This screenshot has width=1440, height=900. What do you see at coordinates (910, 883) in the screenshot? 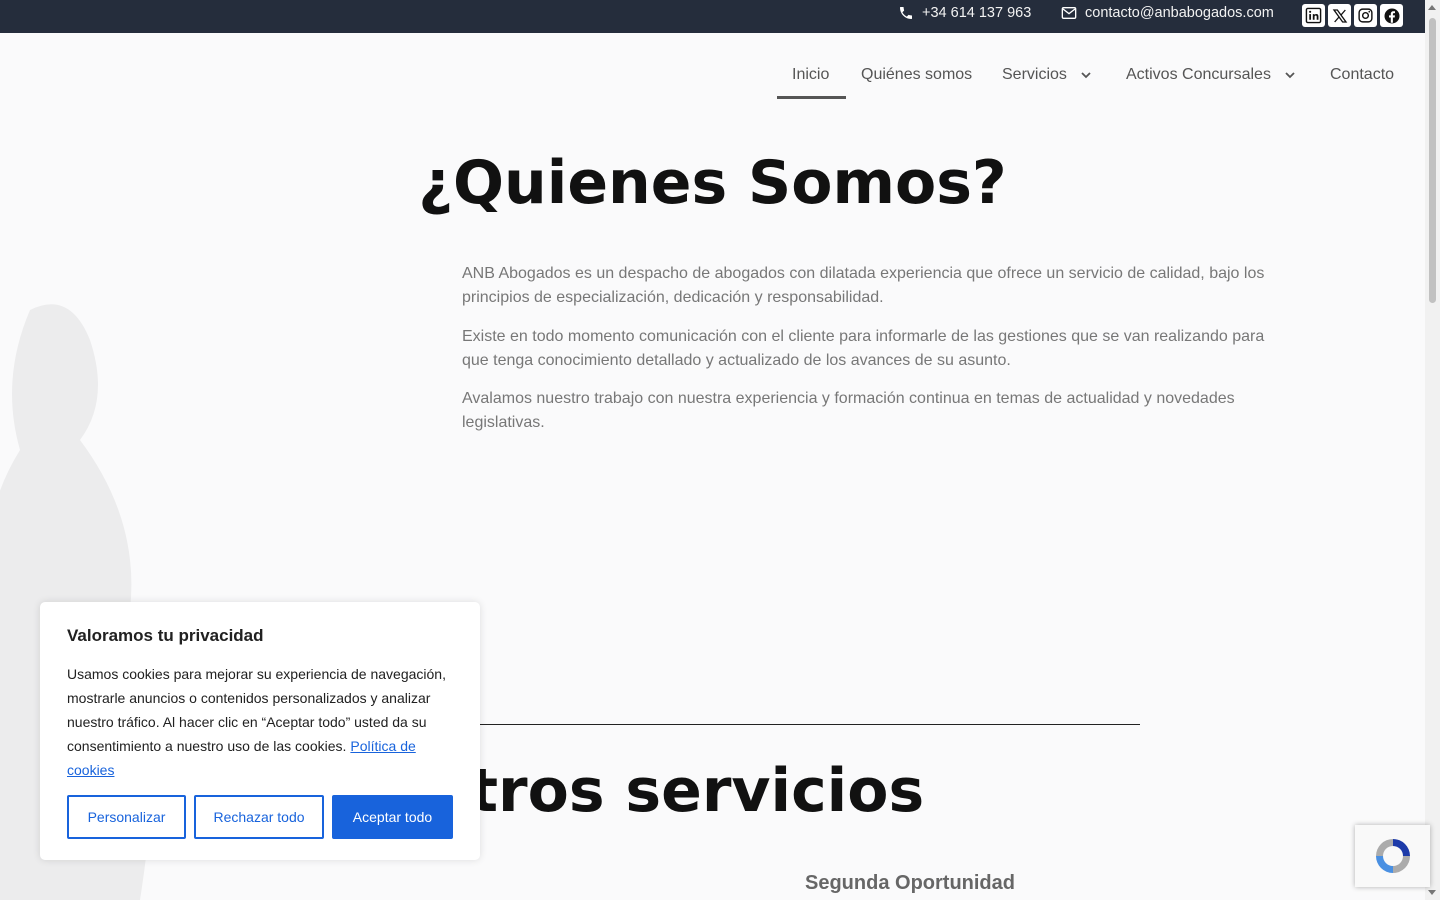
I see `service-item-title: Segunda Oportunidad` at bounding box center [910, 883].